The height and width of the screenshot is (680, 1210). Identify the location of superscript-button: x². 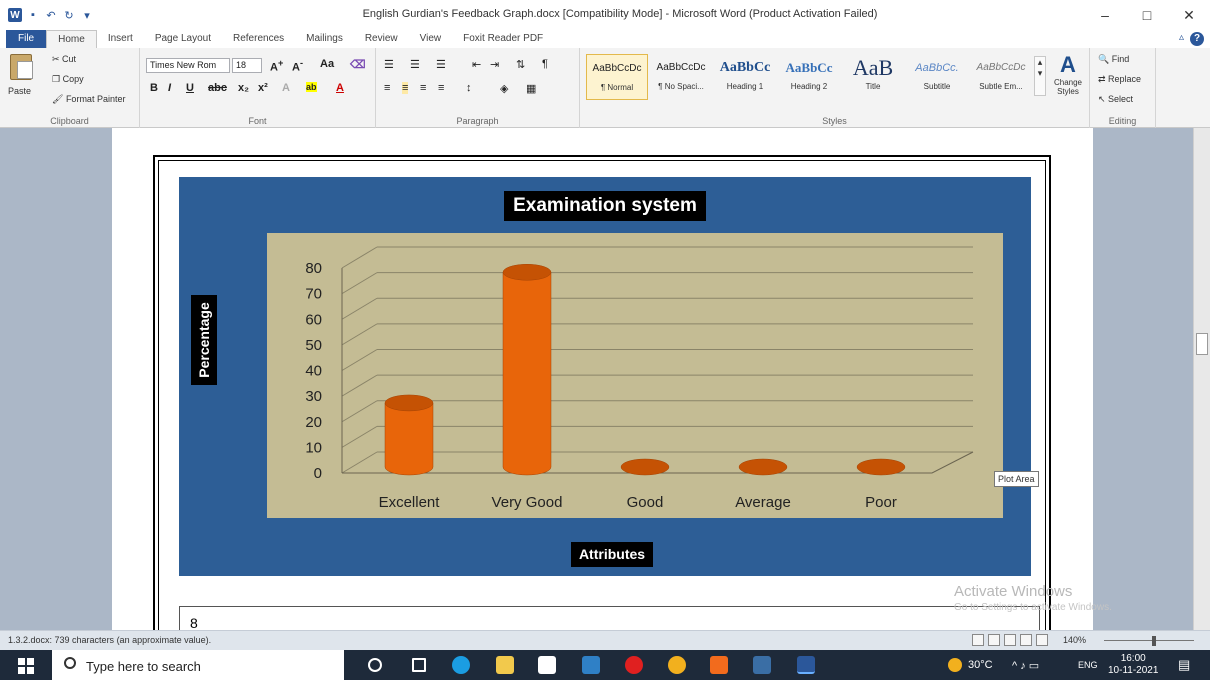
(263, 88).